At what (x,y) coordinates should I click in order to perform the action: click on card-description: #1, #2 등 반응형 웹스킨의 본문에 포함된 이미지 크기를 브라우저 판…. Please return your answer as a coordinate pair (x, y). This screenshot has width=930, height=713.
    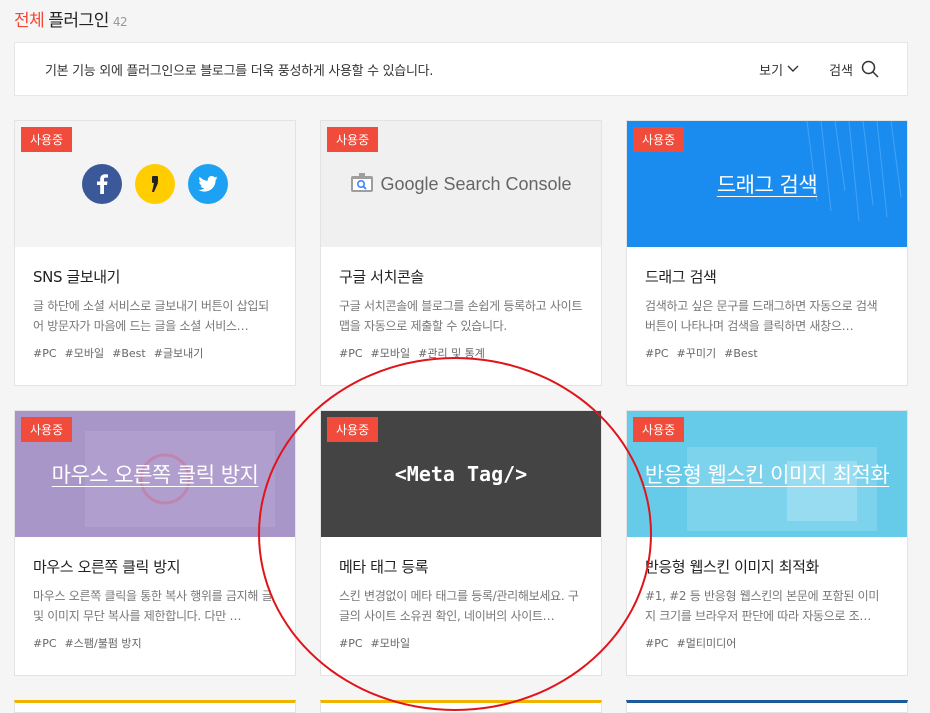
    Looking at the image, I should click on (762, 606).